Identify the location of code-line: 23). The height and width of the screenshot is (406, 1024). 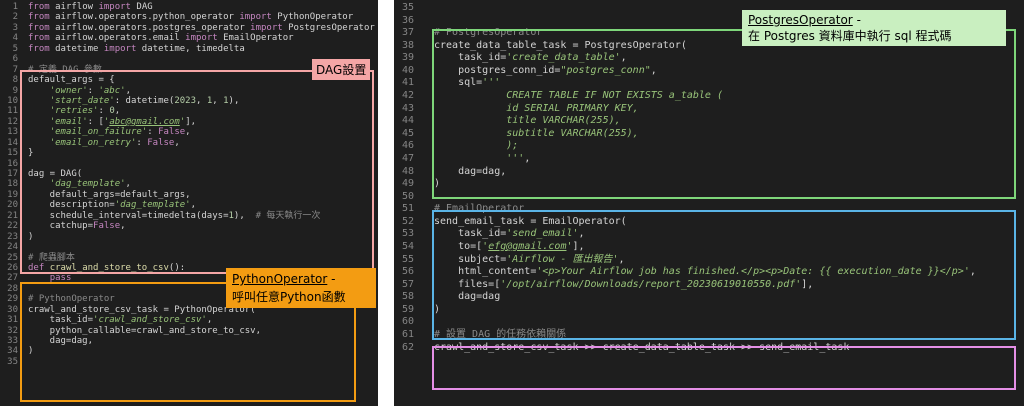
(189, 237).